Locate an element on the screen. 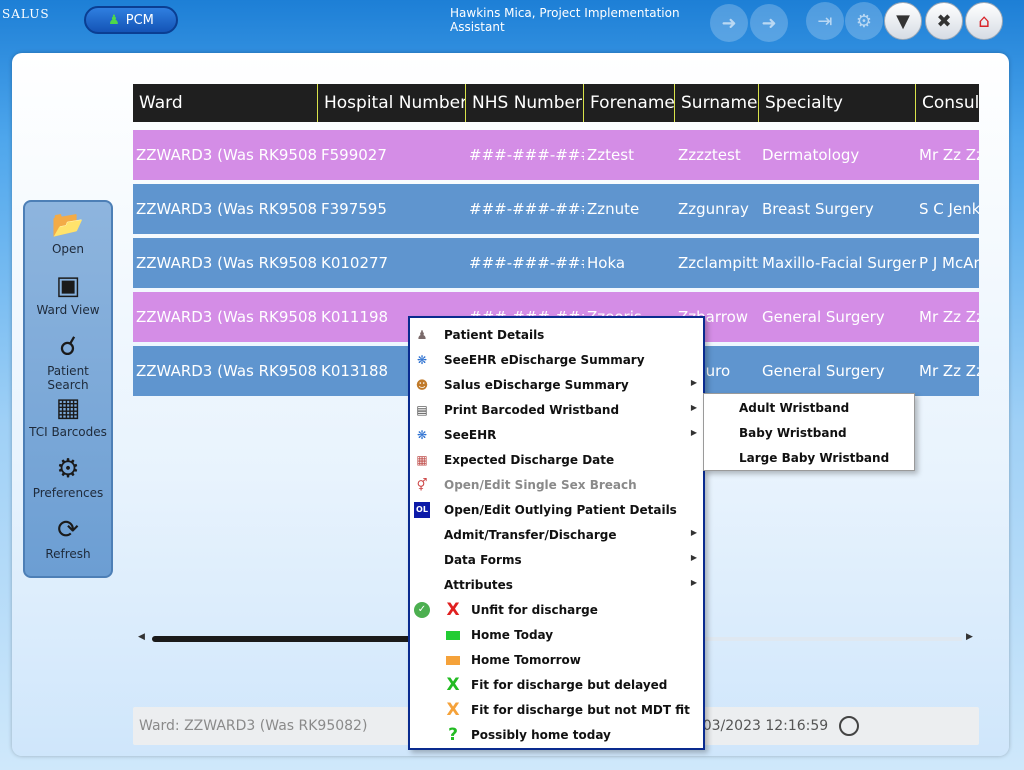 The height and width of the screenshot is (770, 1024). column-header-nhs-number: NHS Number is located at coordinates (525, 103).